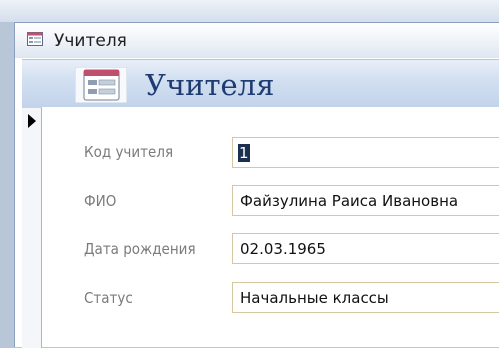  Describe the element at coordinates (210, 85) in the screenshot. I see `form-header-title: Учителя` at that location.